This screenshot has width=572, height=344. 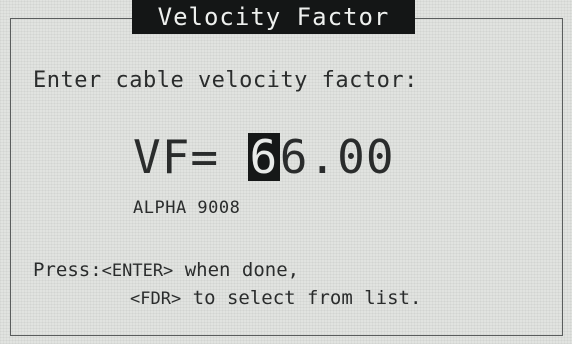 What do you see at coordinates (137, 271) in the screenshot?
I see `enter-key-hint: <ENTER>` at bounding box center [137, 271].